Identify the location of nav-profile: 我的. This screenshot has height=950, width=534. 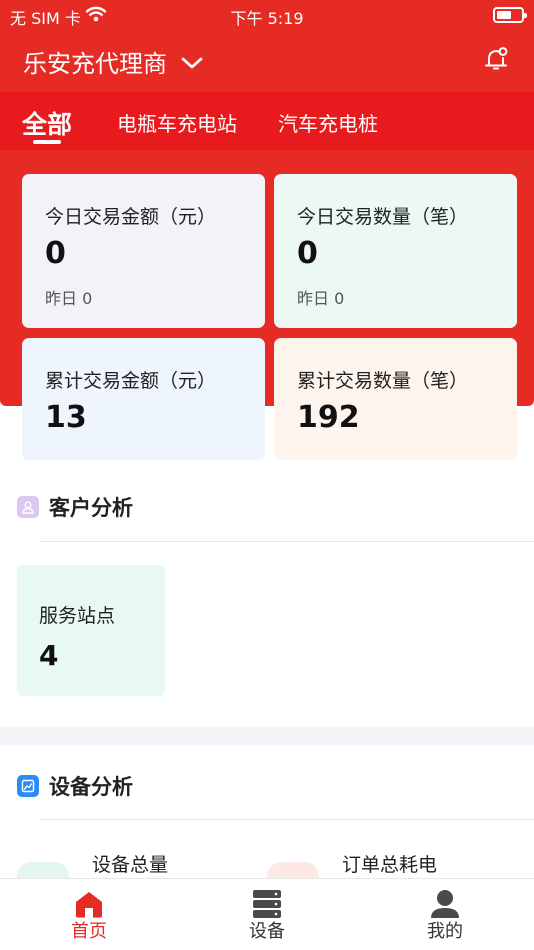
(445, 914).